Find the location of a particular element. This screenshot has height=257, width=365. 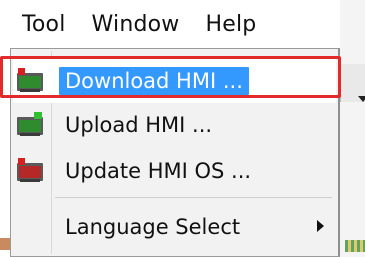

update-hmi-os-icon is located at coordinates (30, 170).